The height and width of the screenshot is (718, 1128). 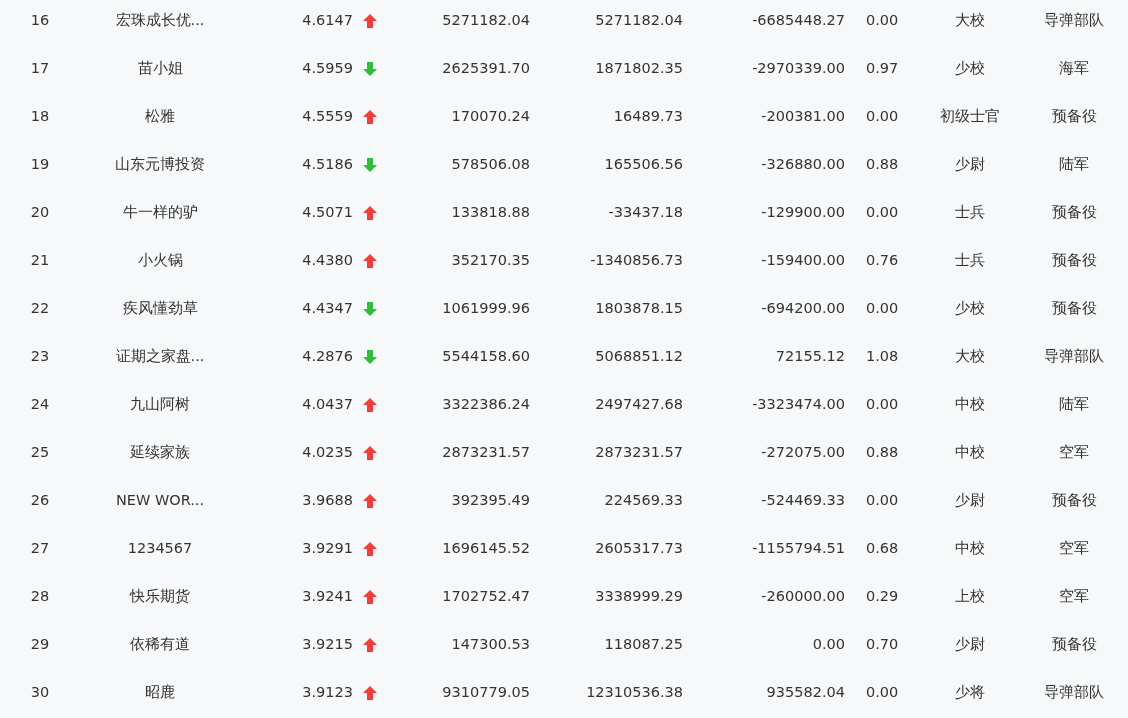 I want to click on name-cell-text: 山东元博投资, so click(x=160, y=165).